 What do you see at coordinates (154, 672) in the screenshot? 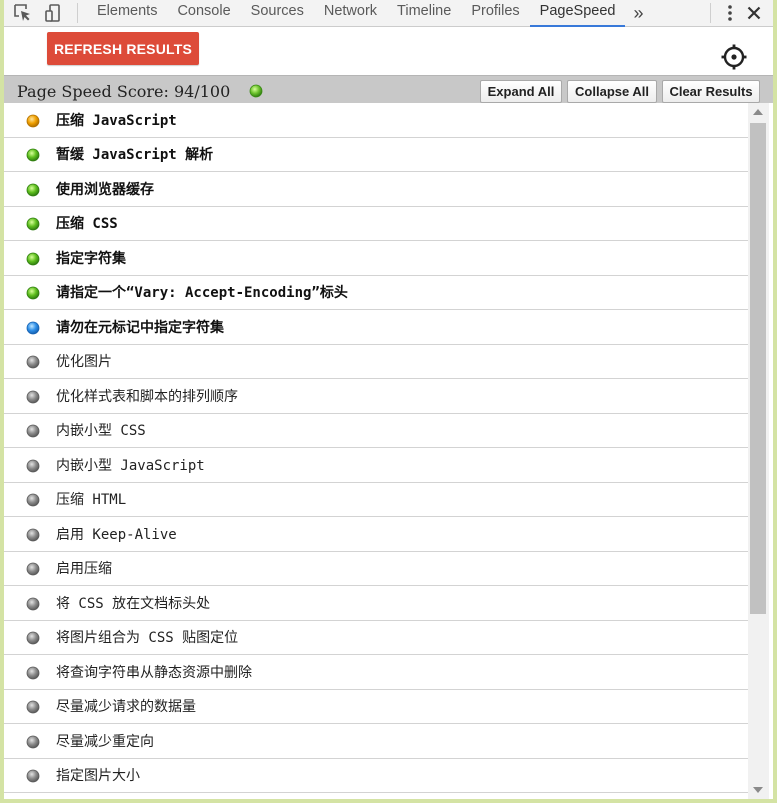
I see `rule-label: 将查询字符串从静态资源中删除` at bounding box center [154, 672].